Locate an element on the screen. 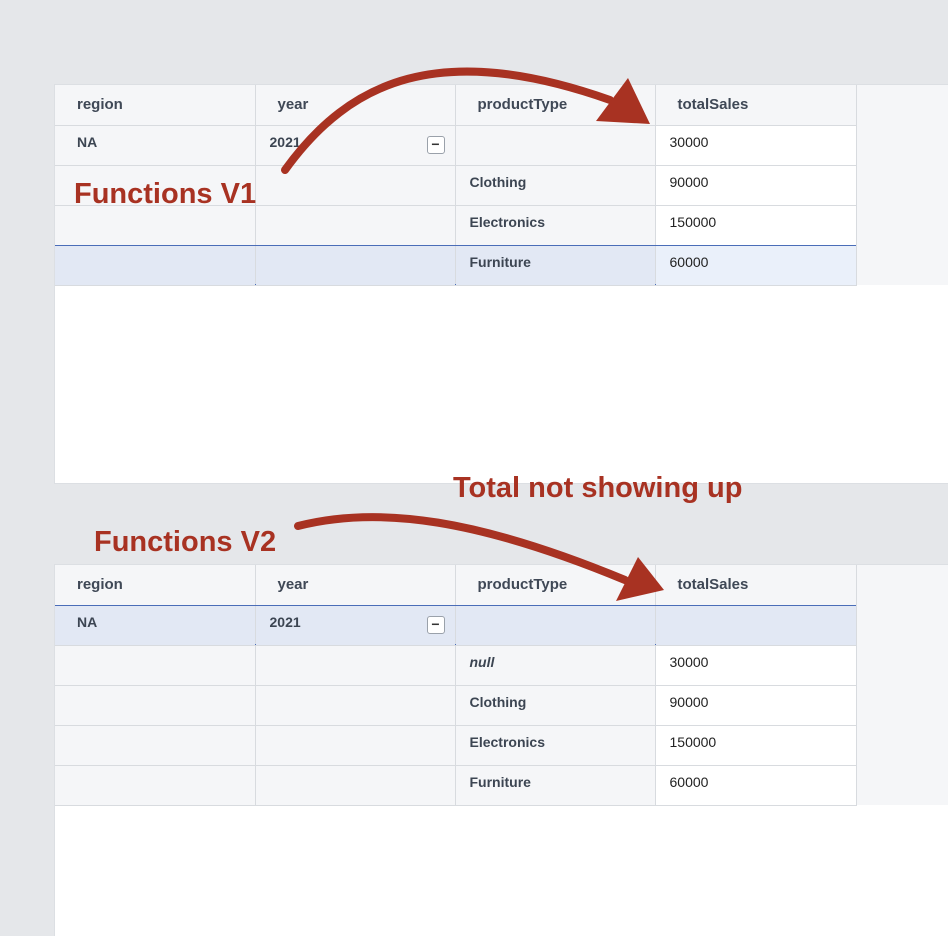 The image size is (948, 936). table-row-selected: NA 2021 − is located at coordinates (456, 625).